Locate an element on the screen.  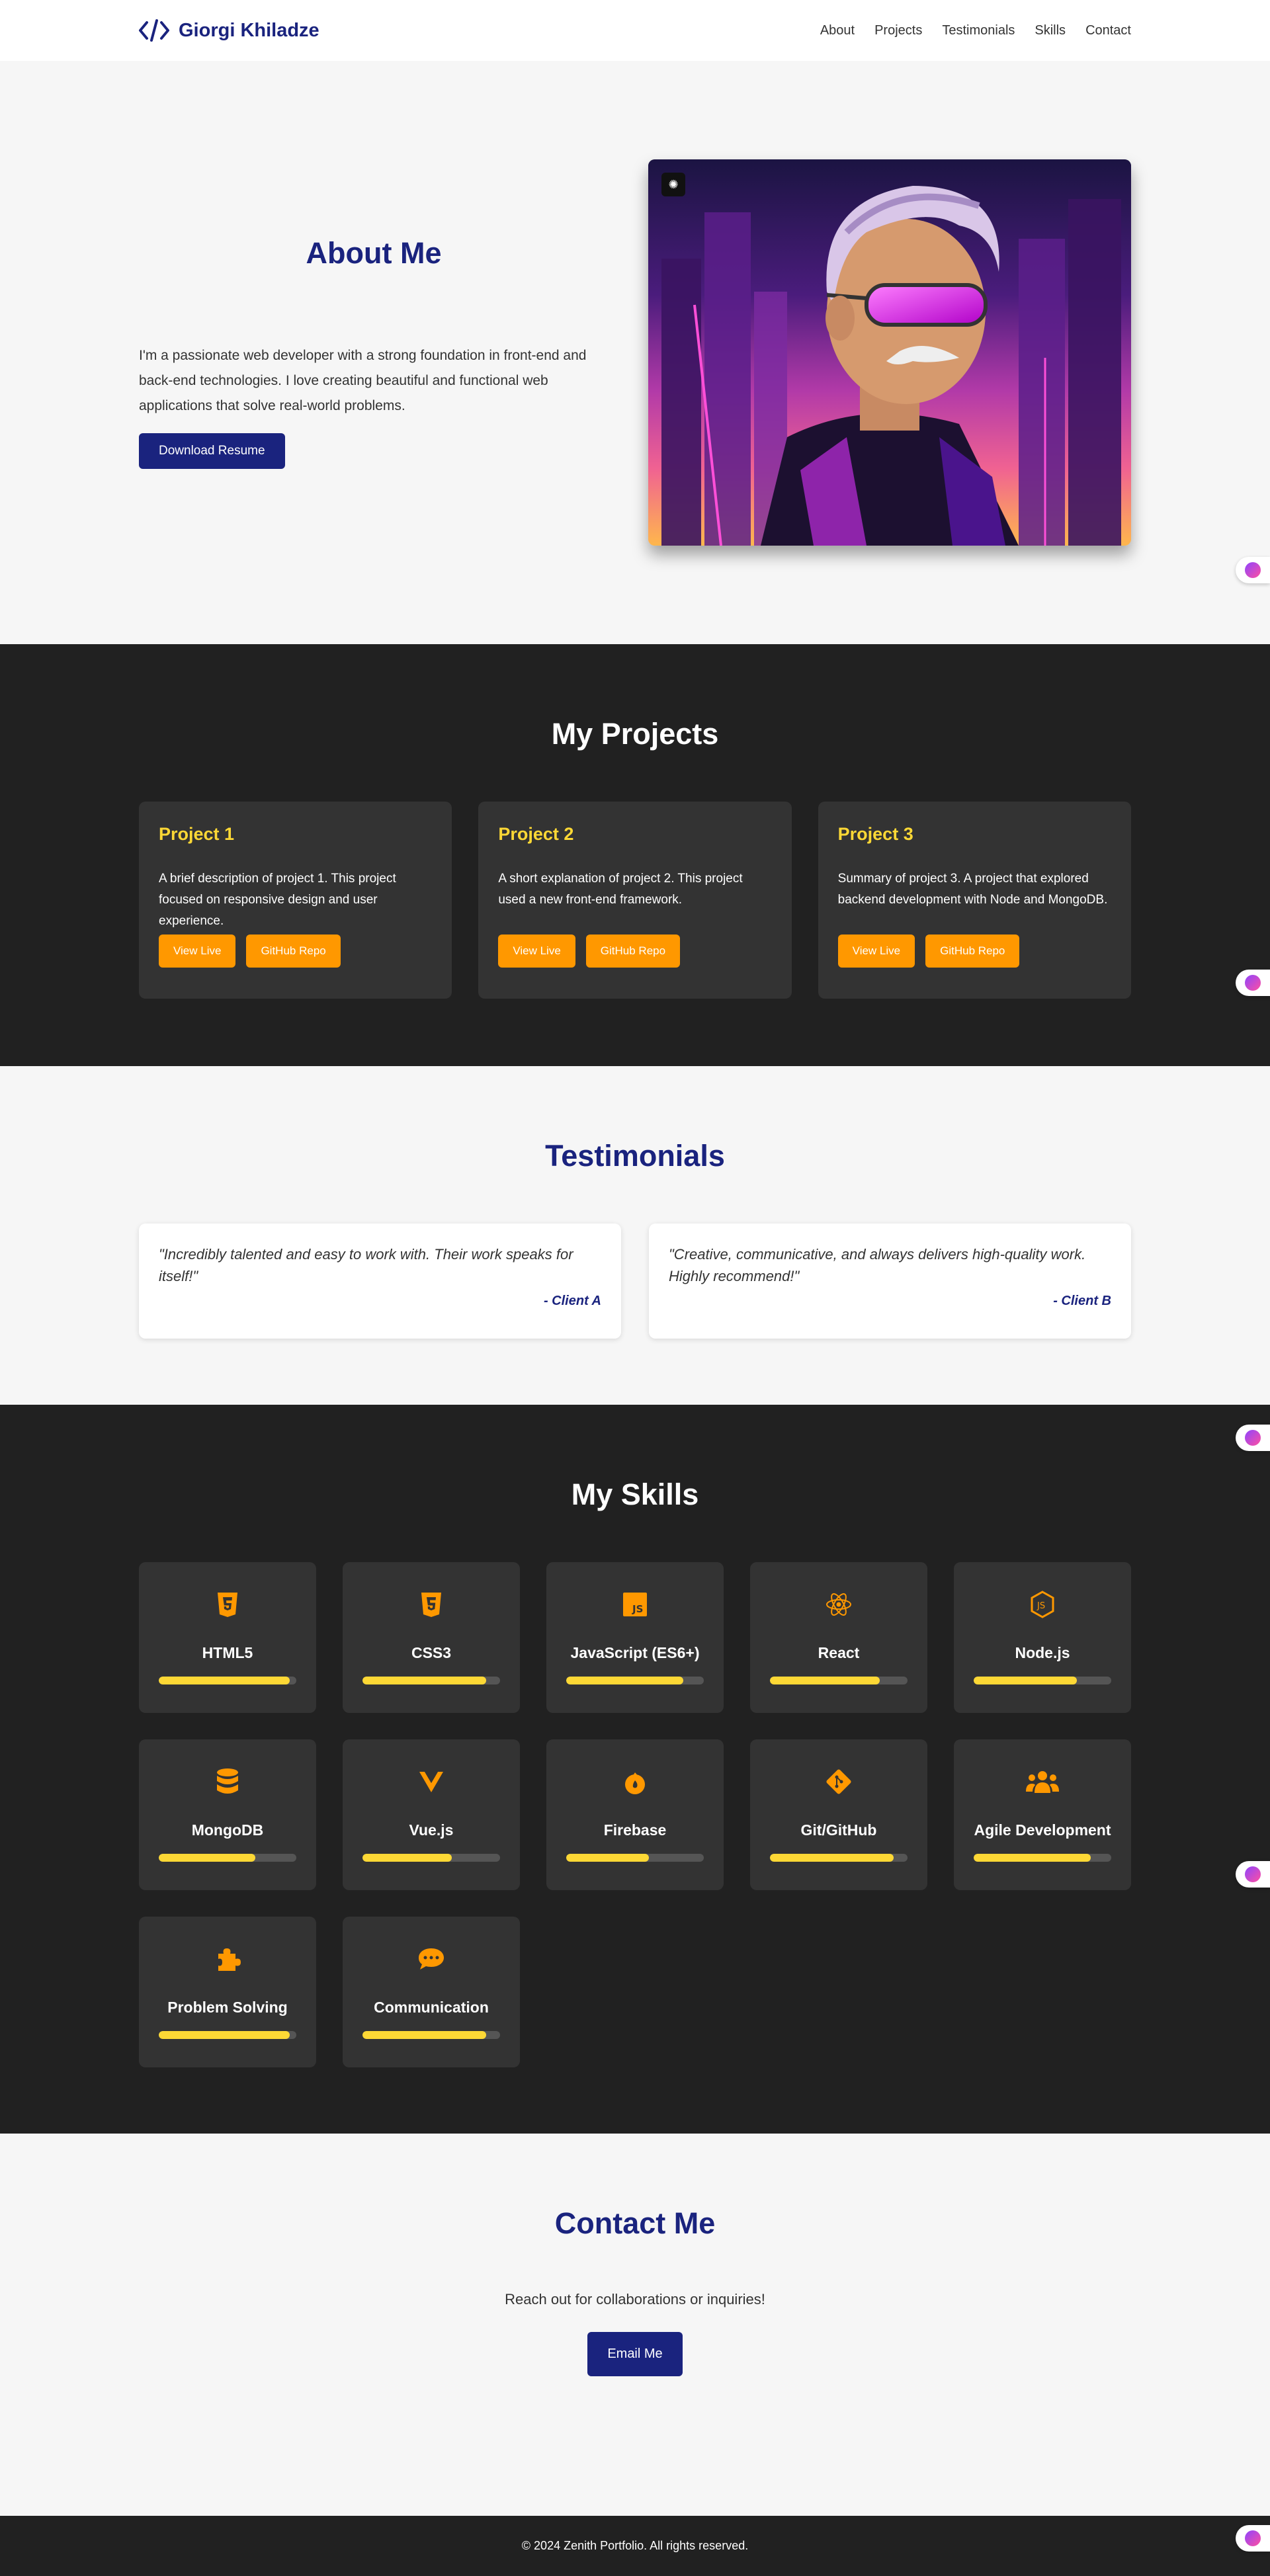
logo: Giorgi Khiladze is located at coordinates (229, 30).